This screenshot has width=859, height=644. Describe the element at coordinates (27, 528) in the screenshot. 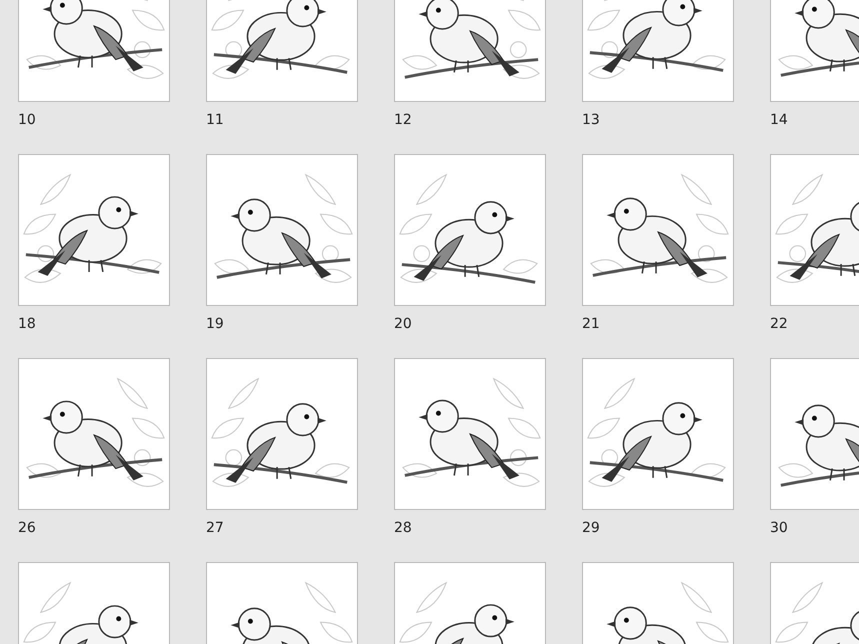

I see `file-name: 26` at that location.